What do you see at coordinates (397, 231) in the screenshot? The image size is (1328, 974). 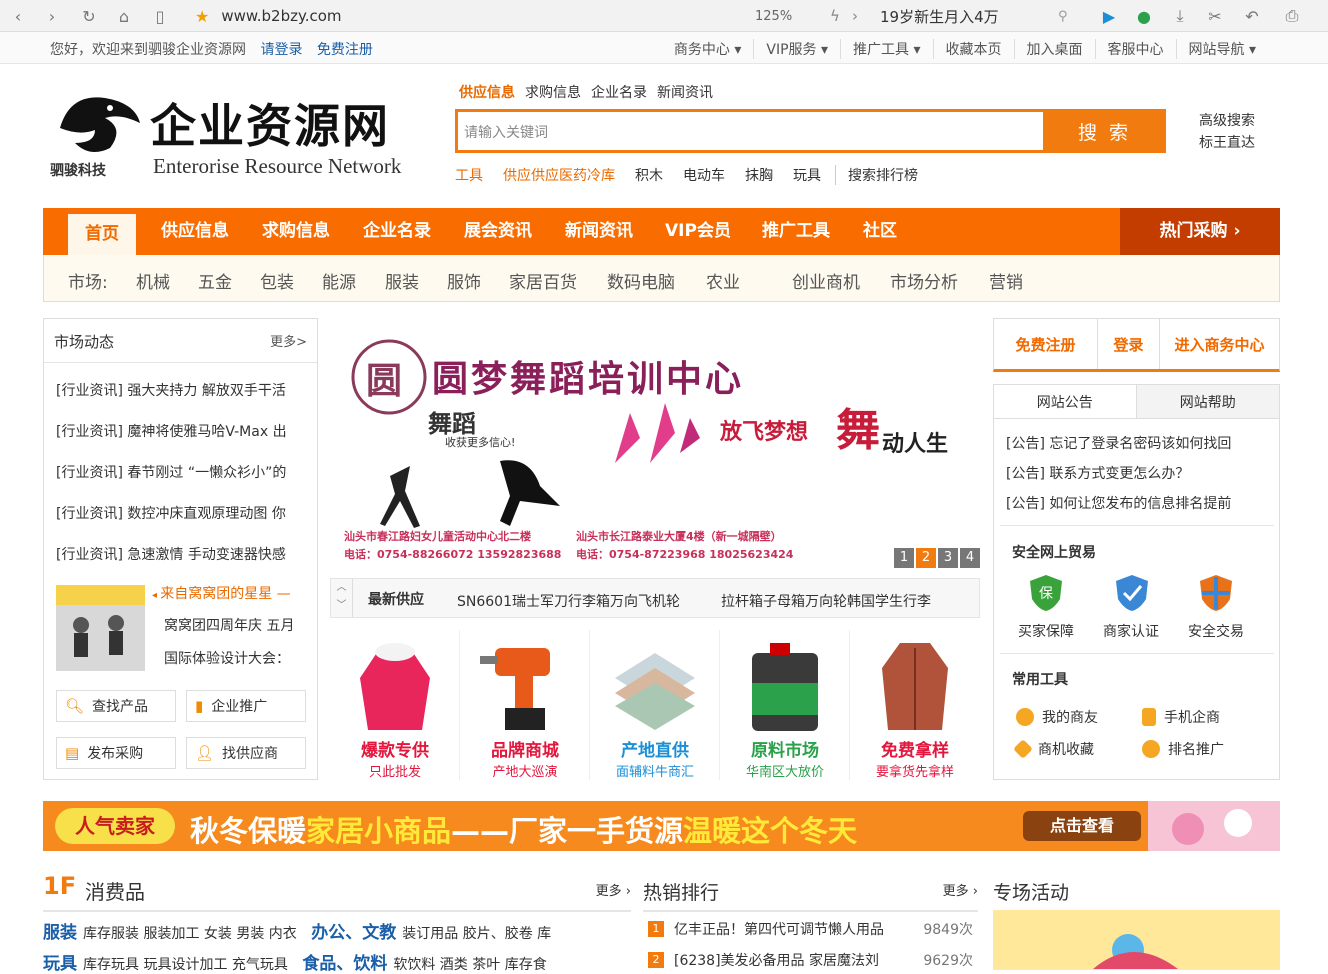 I see `nav-company: 企业名录` at bounding box center [397, 231].